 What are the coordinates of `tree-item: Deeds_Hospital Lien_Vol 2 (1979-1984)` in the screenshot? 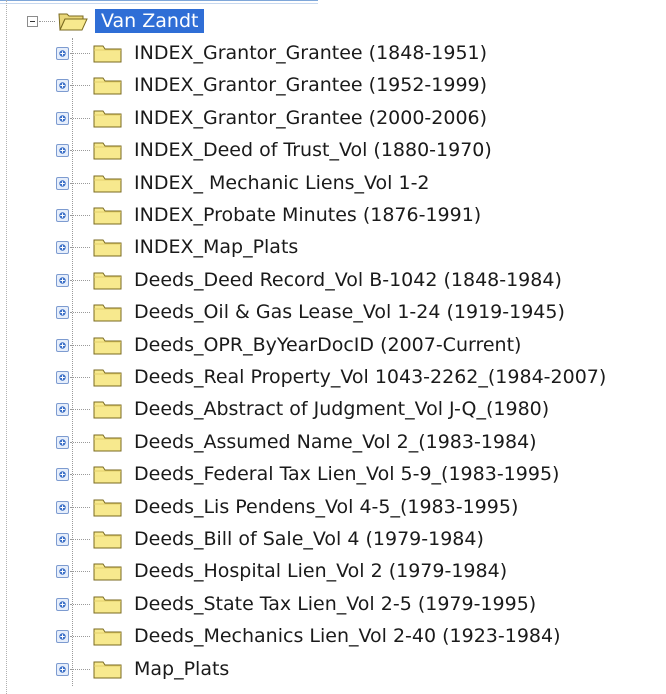 It's located at (361, 572).